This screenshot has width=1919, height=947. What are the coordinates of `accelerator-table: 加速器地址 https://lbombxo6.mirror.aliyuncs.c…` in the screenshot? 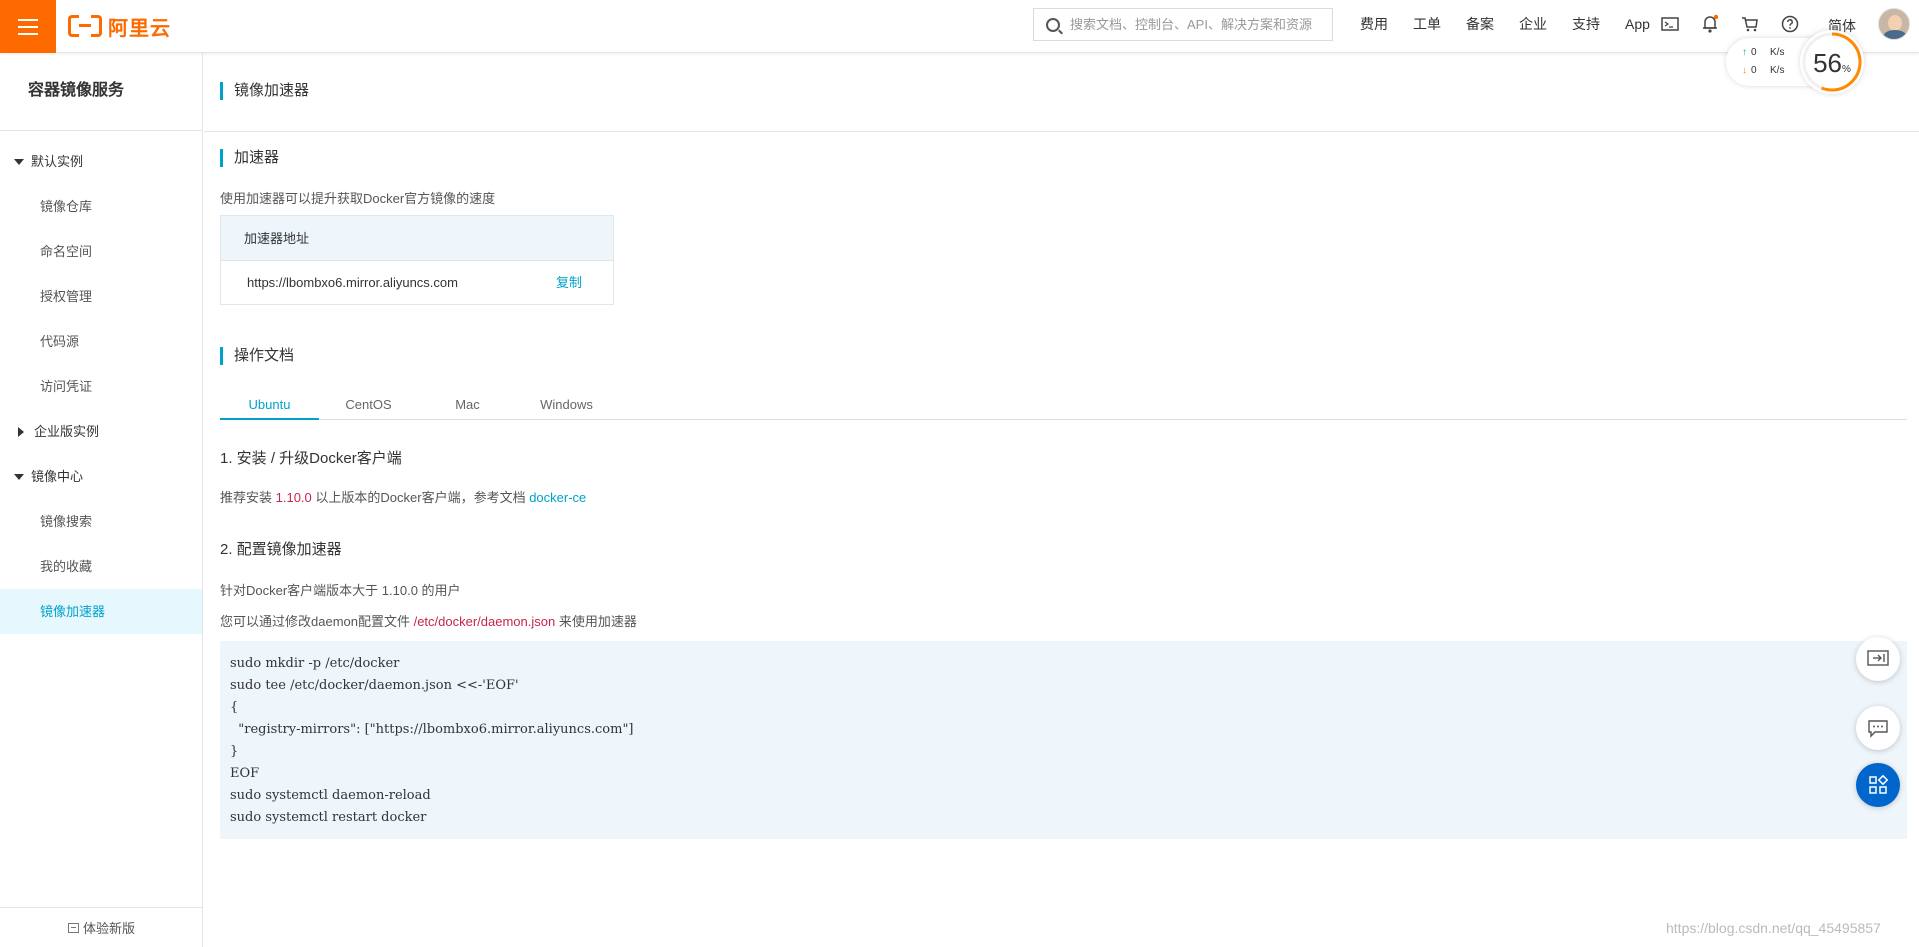 It's located at (417, 260).